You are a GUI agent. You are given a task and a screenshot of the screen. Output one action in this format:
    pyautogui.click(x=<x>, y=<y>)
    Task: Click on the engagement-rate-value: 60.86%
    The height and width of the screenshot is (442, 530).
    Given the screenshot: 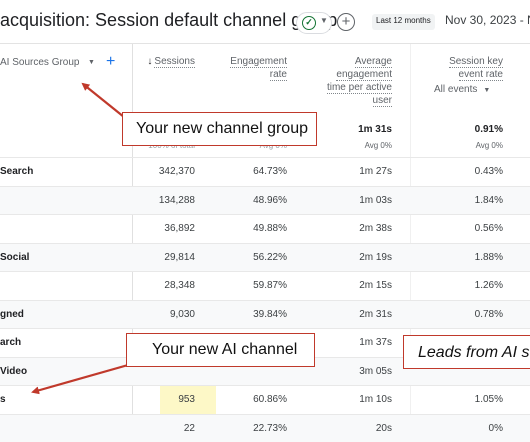 What is the action you would take?
    pyautogui.click(x=270, y=399)
    